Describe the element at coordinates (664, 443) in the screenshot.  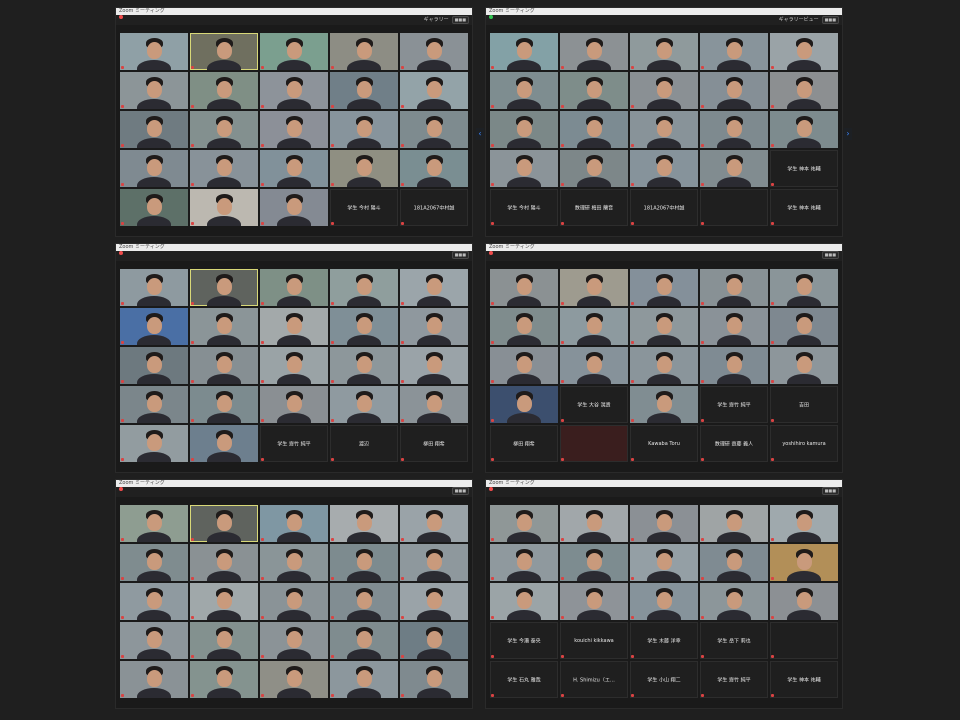
I see `participant-name-tile: Kawaba Toru` at that location.